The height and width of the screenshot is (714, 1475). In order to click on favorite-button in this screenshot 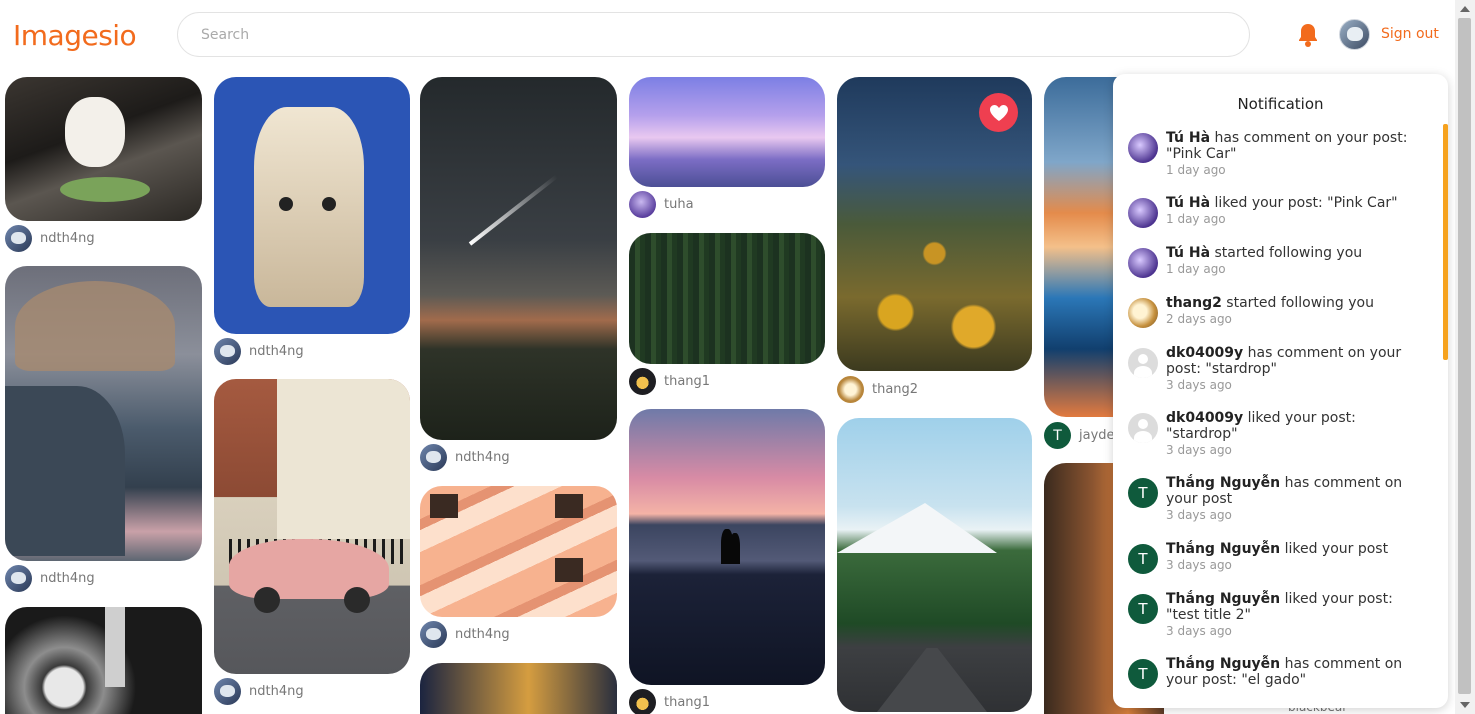, I will do `click(998, 112)`.